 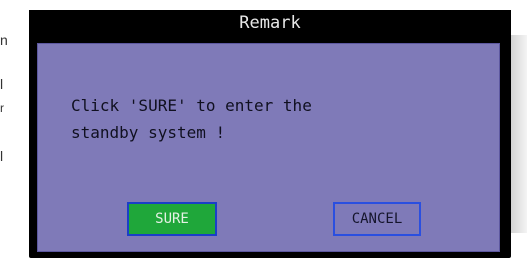 I want to click on dialog-title: Remark, so click(x=270, y=26).